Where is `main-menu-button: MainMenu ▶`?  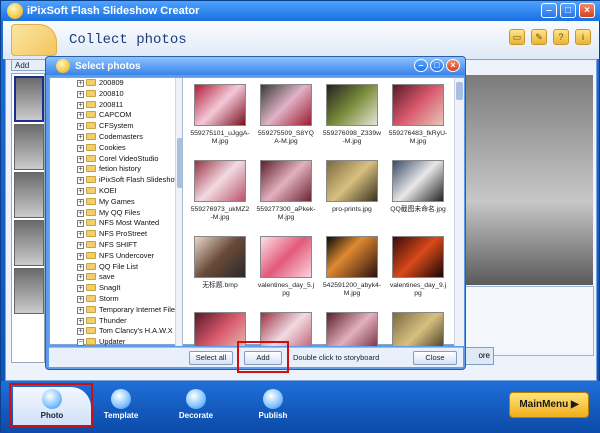 main-menu-button: MainMenu ▶ is located at coordinates (549, 405).